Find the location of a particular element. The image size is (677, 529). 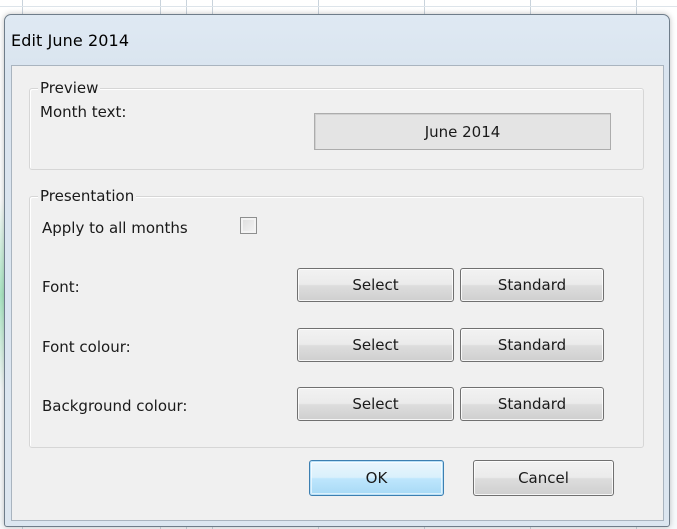

month-text-display: June 2014 is located at coordinates (462, 131).